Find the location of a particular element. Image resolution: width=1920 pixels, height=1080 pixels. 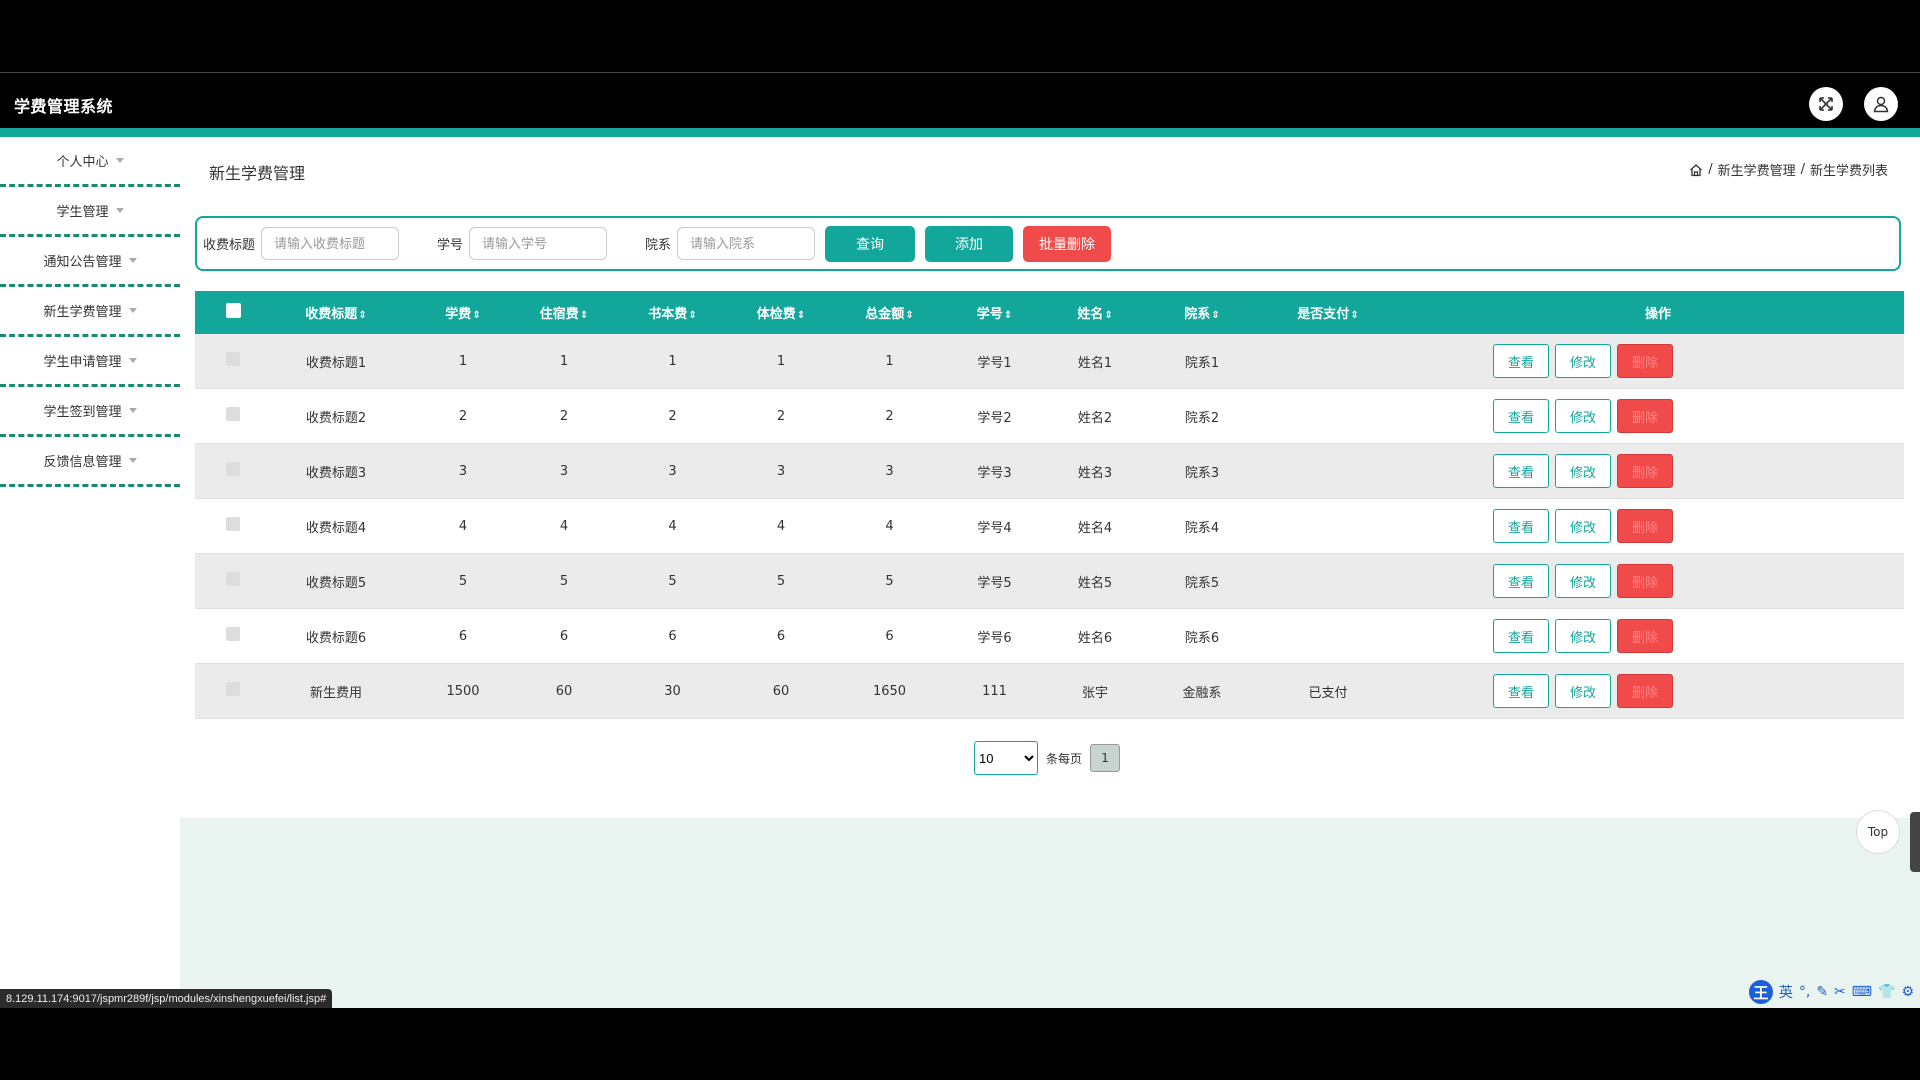

sidebar-item-application-management: 学生申请管理 is located at coordinates (90, 362).